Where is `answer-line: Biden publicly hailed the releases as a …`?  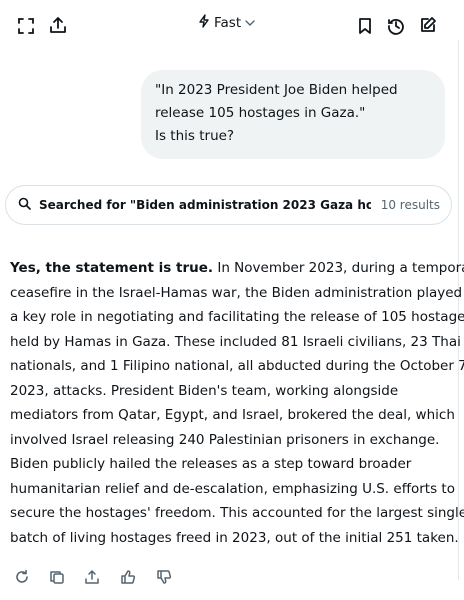 answer-line: Biden publicly hailed the releases as a … is located at coordinates (211, 464).